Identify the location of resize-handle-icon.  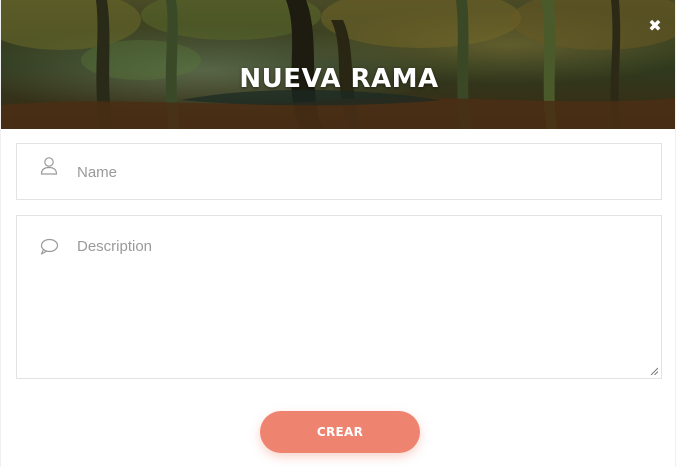
(654, 371).